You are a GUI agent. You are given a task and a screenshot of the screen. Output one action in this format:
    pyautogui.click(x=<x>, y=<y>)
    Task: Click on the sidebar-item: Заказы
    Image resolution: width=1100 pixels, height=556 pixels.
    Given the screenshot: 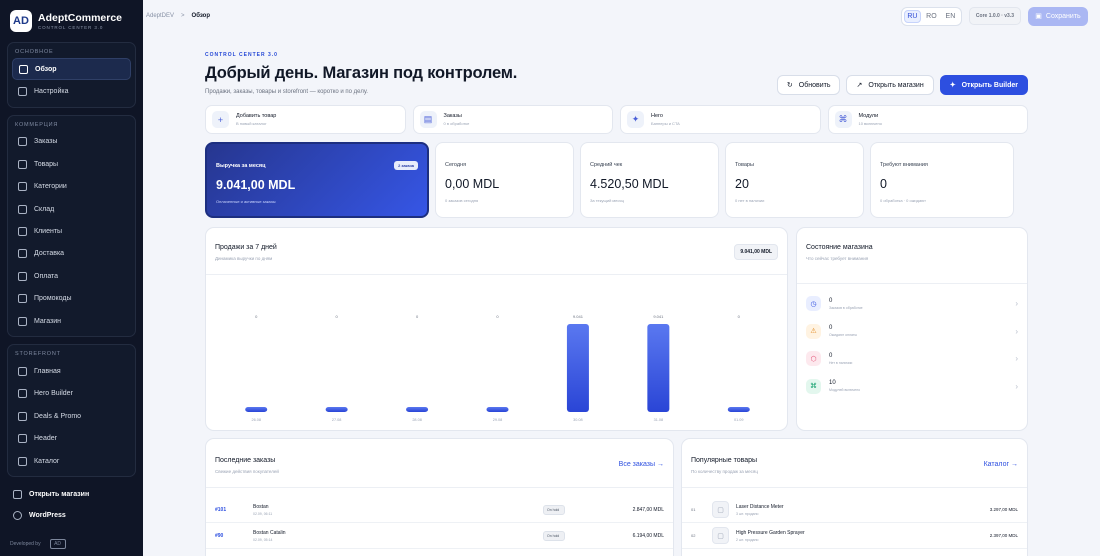 What is the action you would take?
    pyautogui.click(x=71, y=142)
    